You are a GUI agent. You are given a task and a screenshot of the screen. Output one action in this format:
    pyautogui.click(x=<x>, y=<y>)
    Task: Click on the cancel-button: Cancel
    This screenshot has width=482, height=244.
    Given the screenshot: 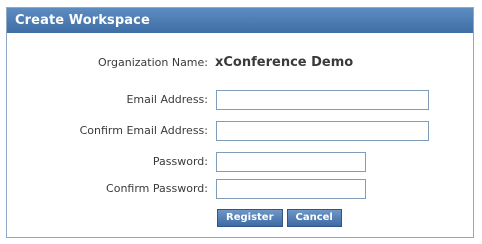 What is the action you would take?
    pyautogui.click(x=314, y=218)
    